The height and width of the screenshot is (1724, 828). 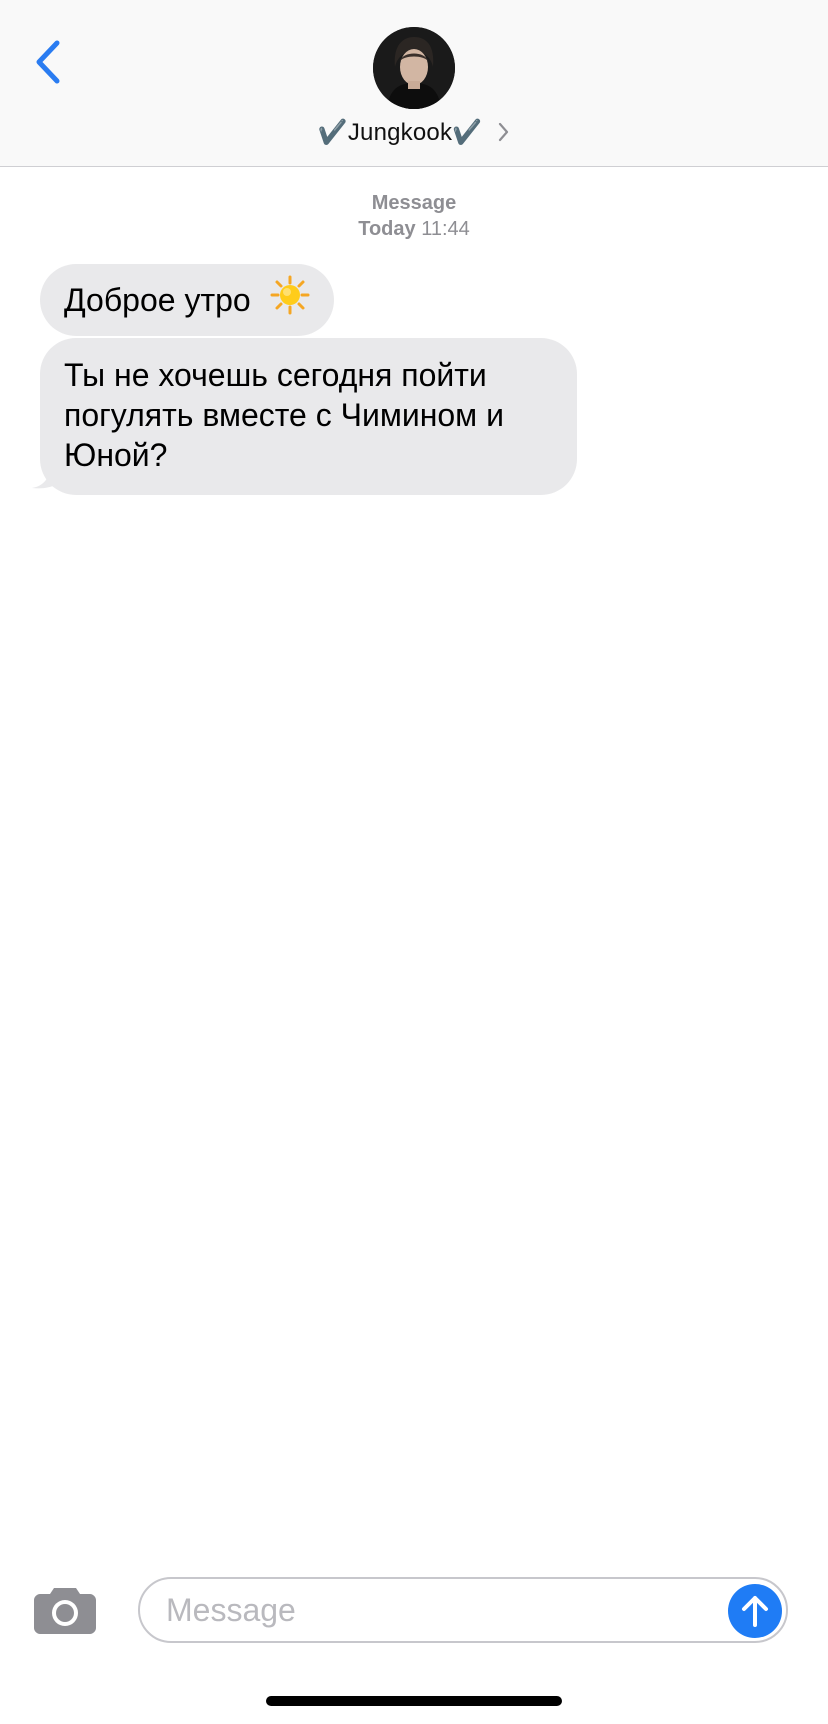 What do you see at coordinates (387, 229) in the screenshot?
I see `timestamp-day: Today` at bounding box center [387, 229].